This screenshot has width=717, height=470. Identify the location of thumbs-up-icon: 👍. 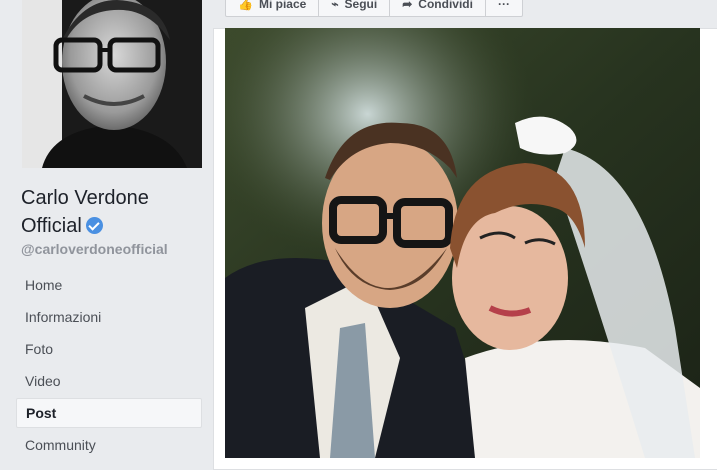
(245, 5).